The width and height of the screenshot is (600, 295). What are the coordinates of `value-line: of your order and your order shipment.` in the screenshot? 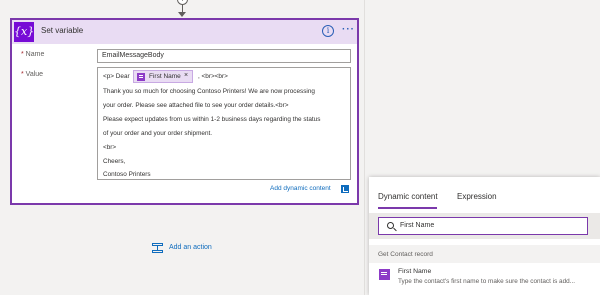 It's located at (158, 133).